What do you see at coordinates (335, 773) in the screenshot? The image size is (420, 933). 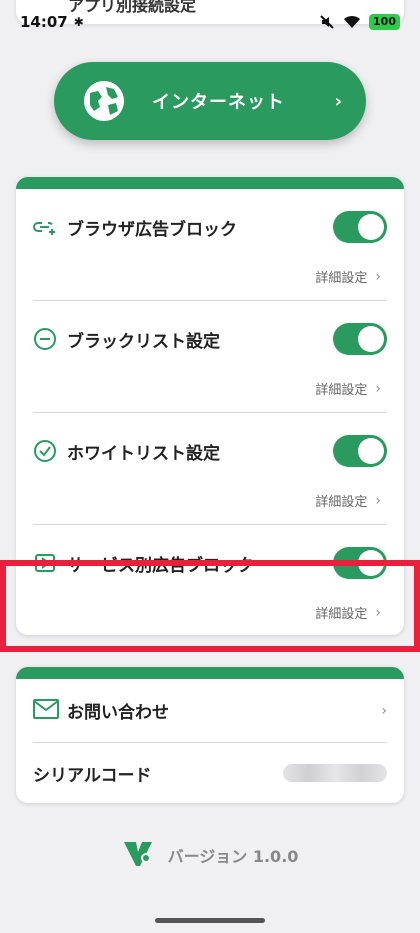 I see `serial-code-value-redacted` at bounding box center [335, 773].